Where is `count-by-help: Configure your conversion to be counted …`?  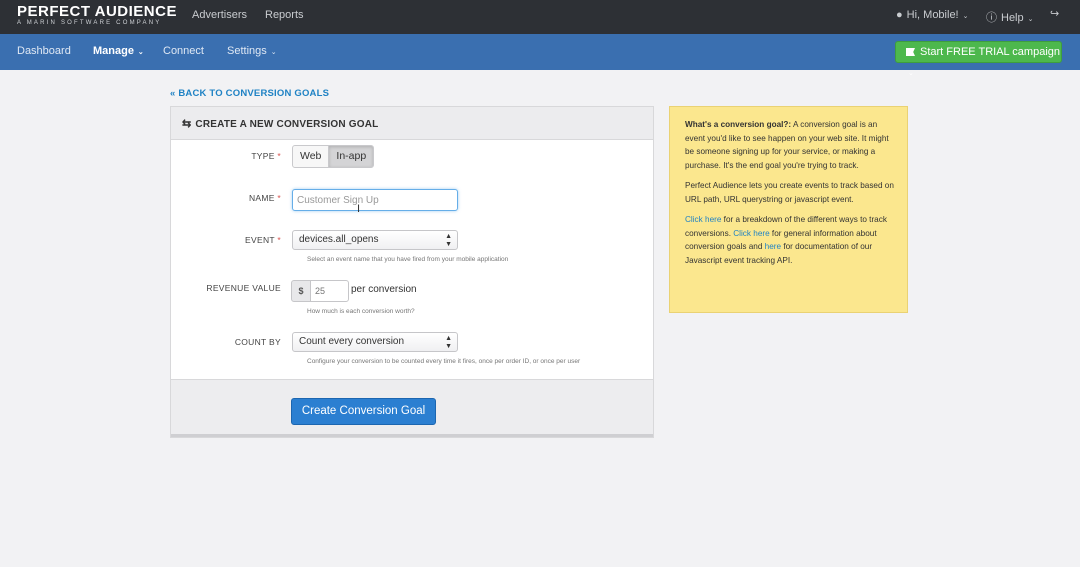
count-by-help: Configure your conversion to be counted … is located at coordinates (444, 361).